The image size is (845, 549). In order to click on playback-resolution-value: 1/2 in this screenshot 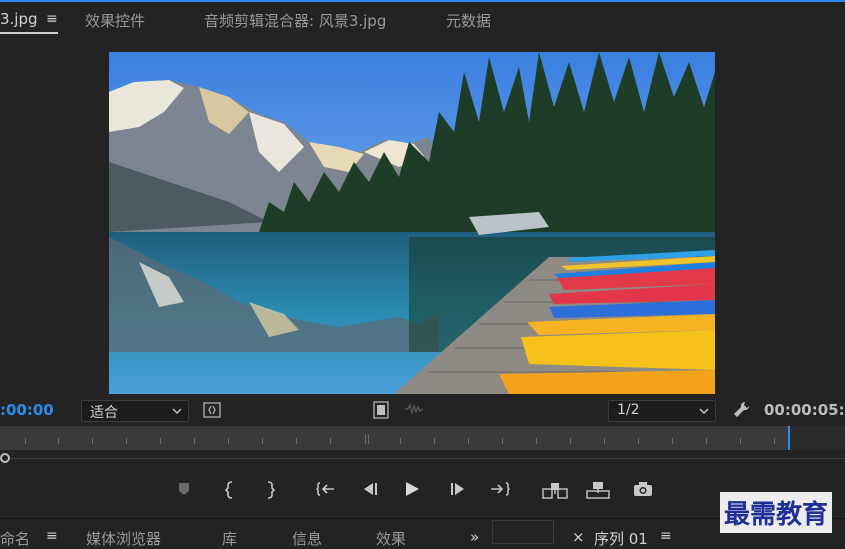, I will do `click(628, 410)`.